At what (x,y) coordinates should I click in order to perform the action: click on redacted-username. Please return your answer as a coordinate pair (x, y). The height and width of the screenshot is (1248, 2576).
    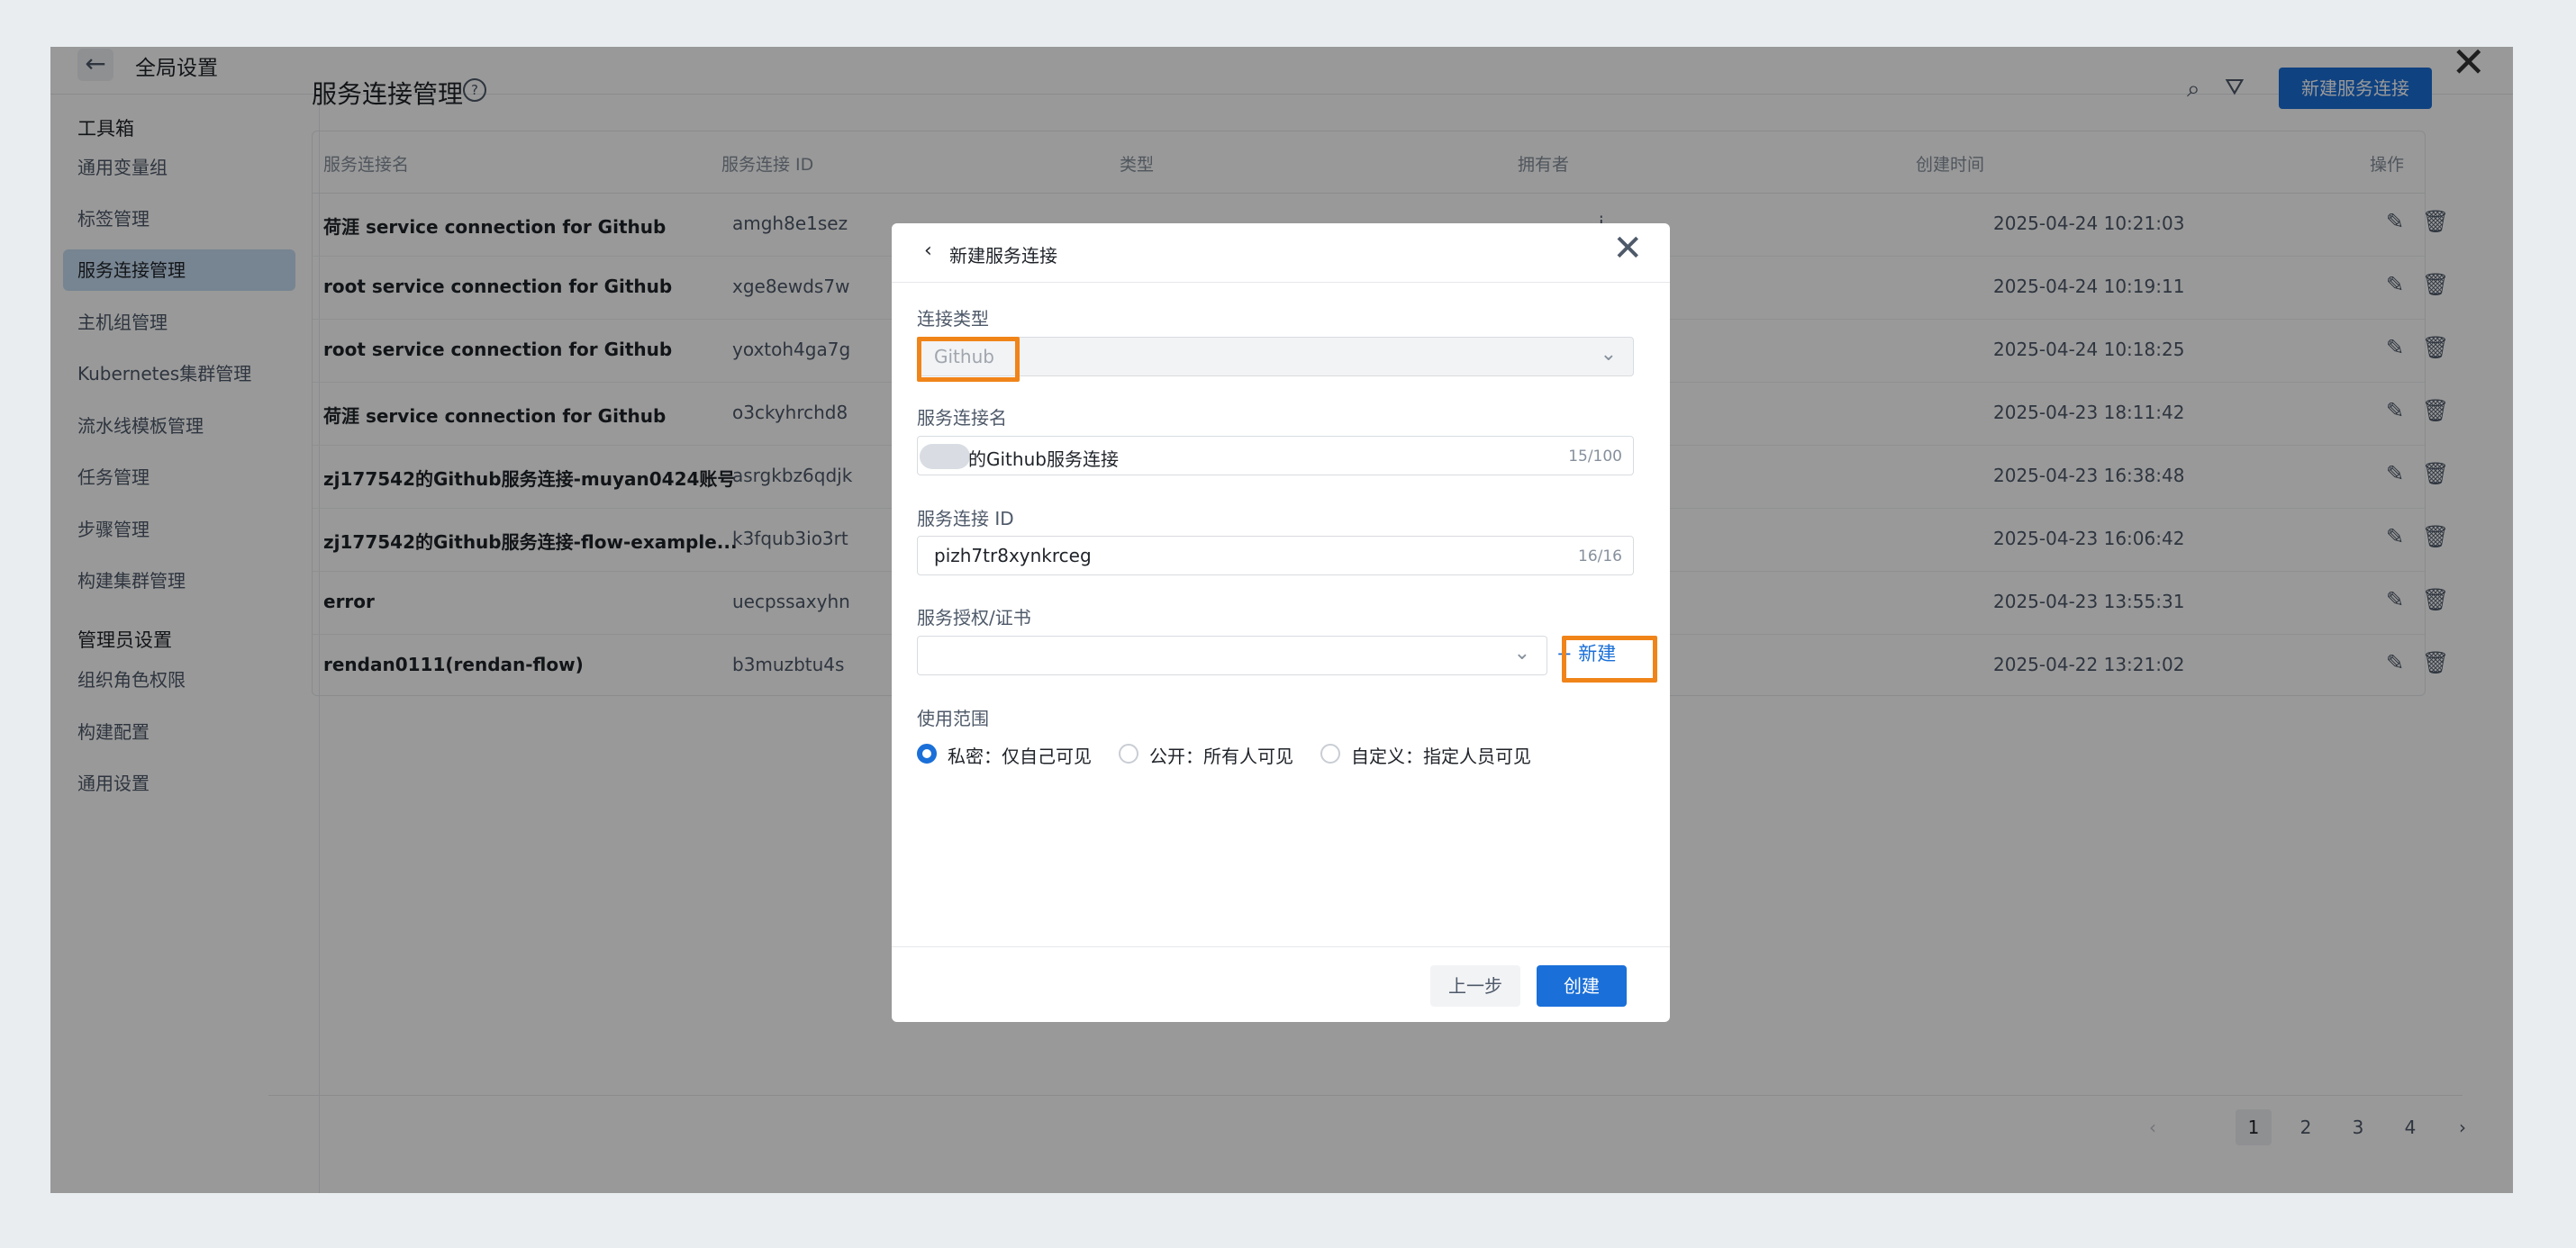
    Looking at the image, I should click on (945, 457).